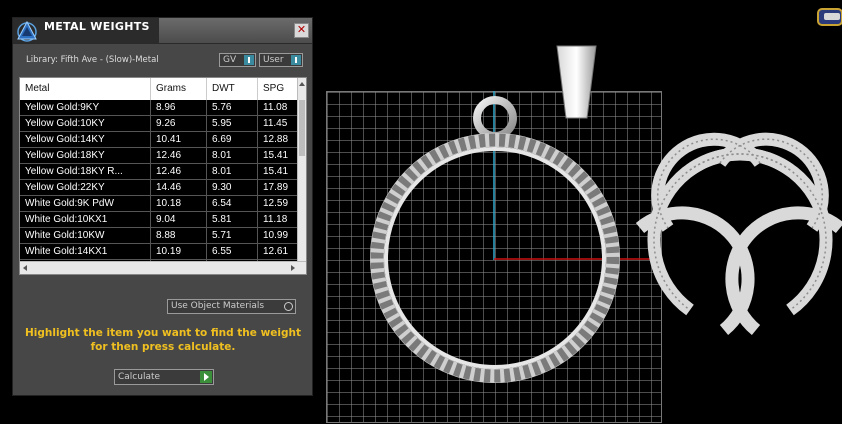  What do you see at coordinates (139, 377) in the screenshot?
I see `calculate-label: Calculate` at bounding box center [139, 377].